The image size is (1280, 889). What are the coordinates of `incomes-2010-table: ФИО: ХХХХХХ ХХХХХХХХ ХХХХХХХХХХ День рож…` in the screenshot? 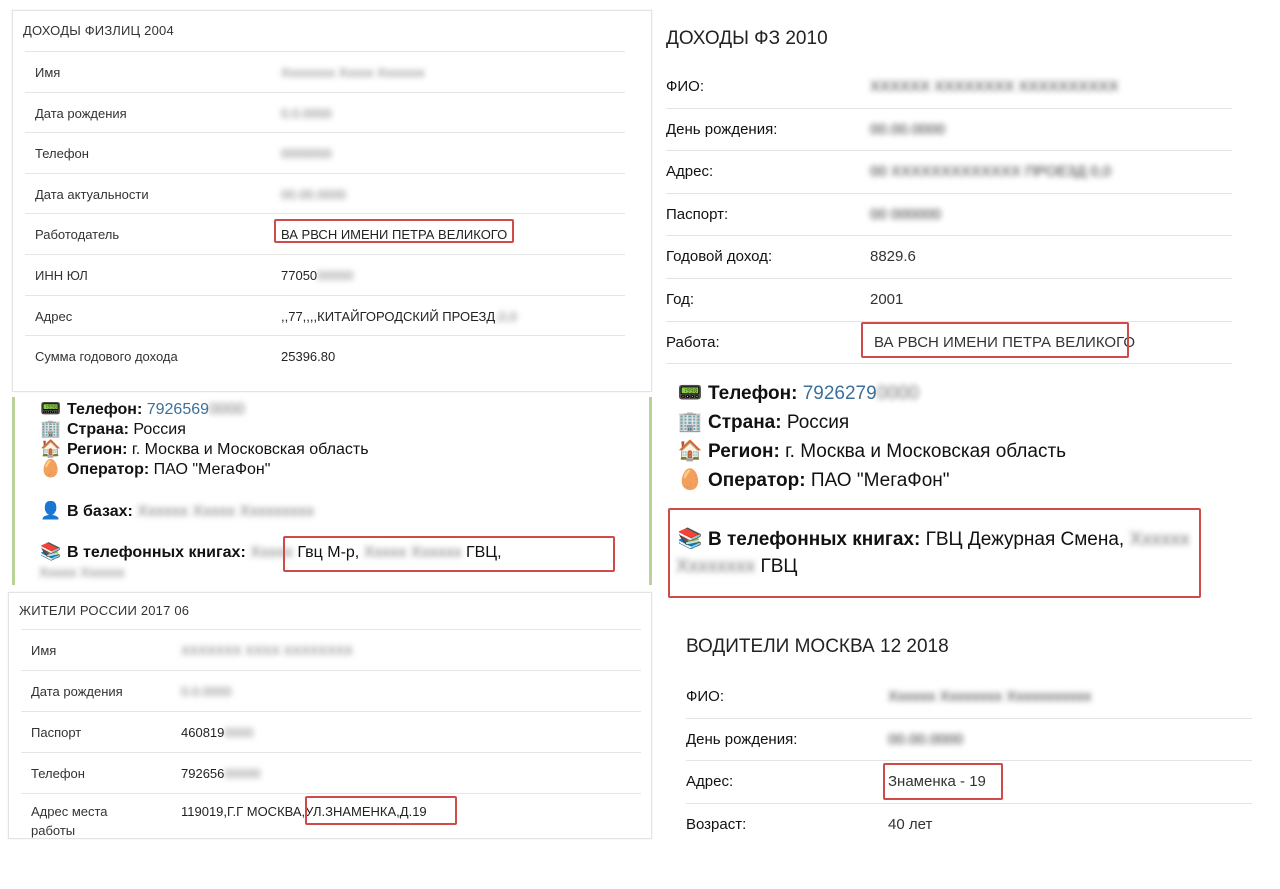 It's located at (949, 215).